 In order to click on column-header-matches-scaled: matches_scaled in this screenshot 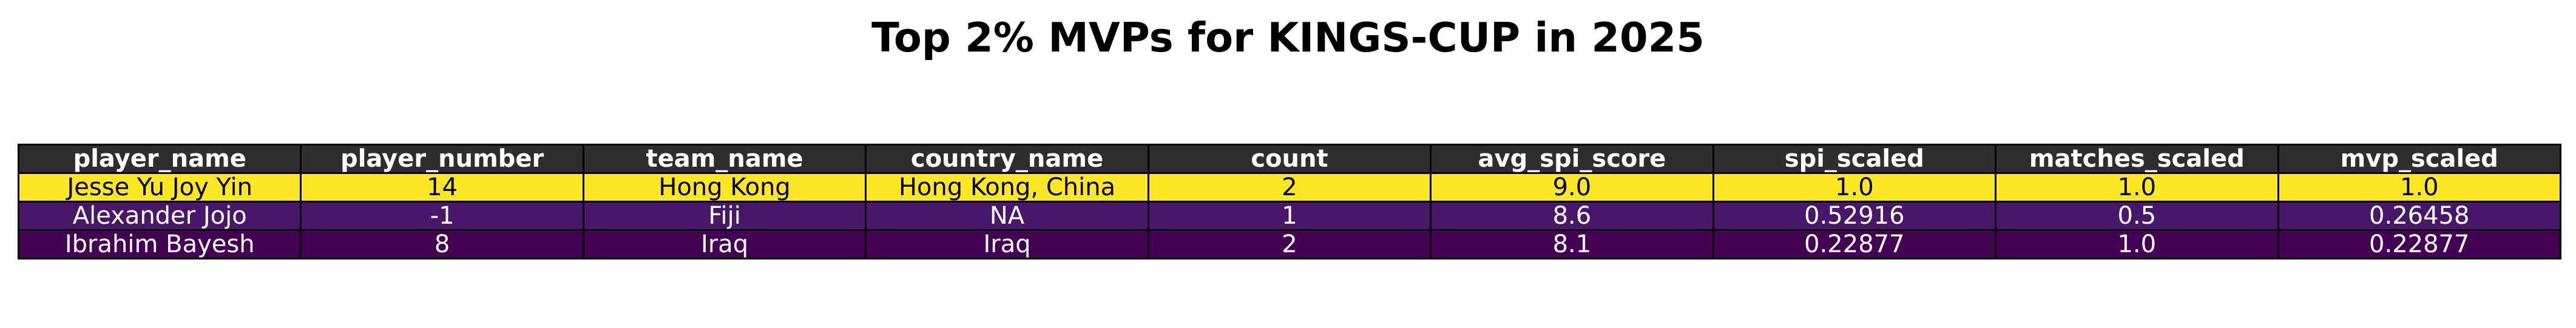, I will do `click(2137, 159)`.